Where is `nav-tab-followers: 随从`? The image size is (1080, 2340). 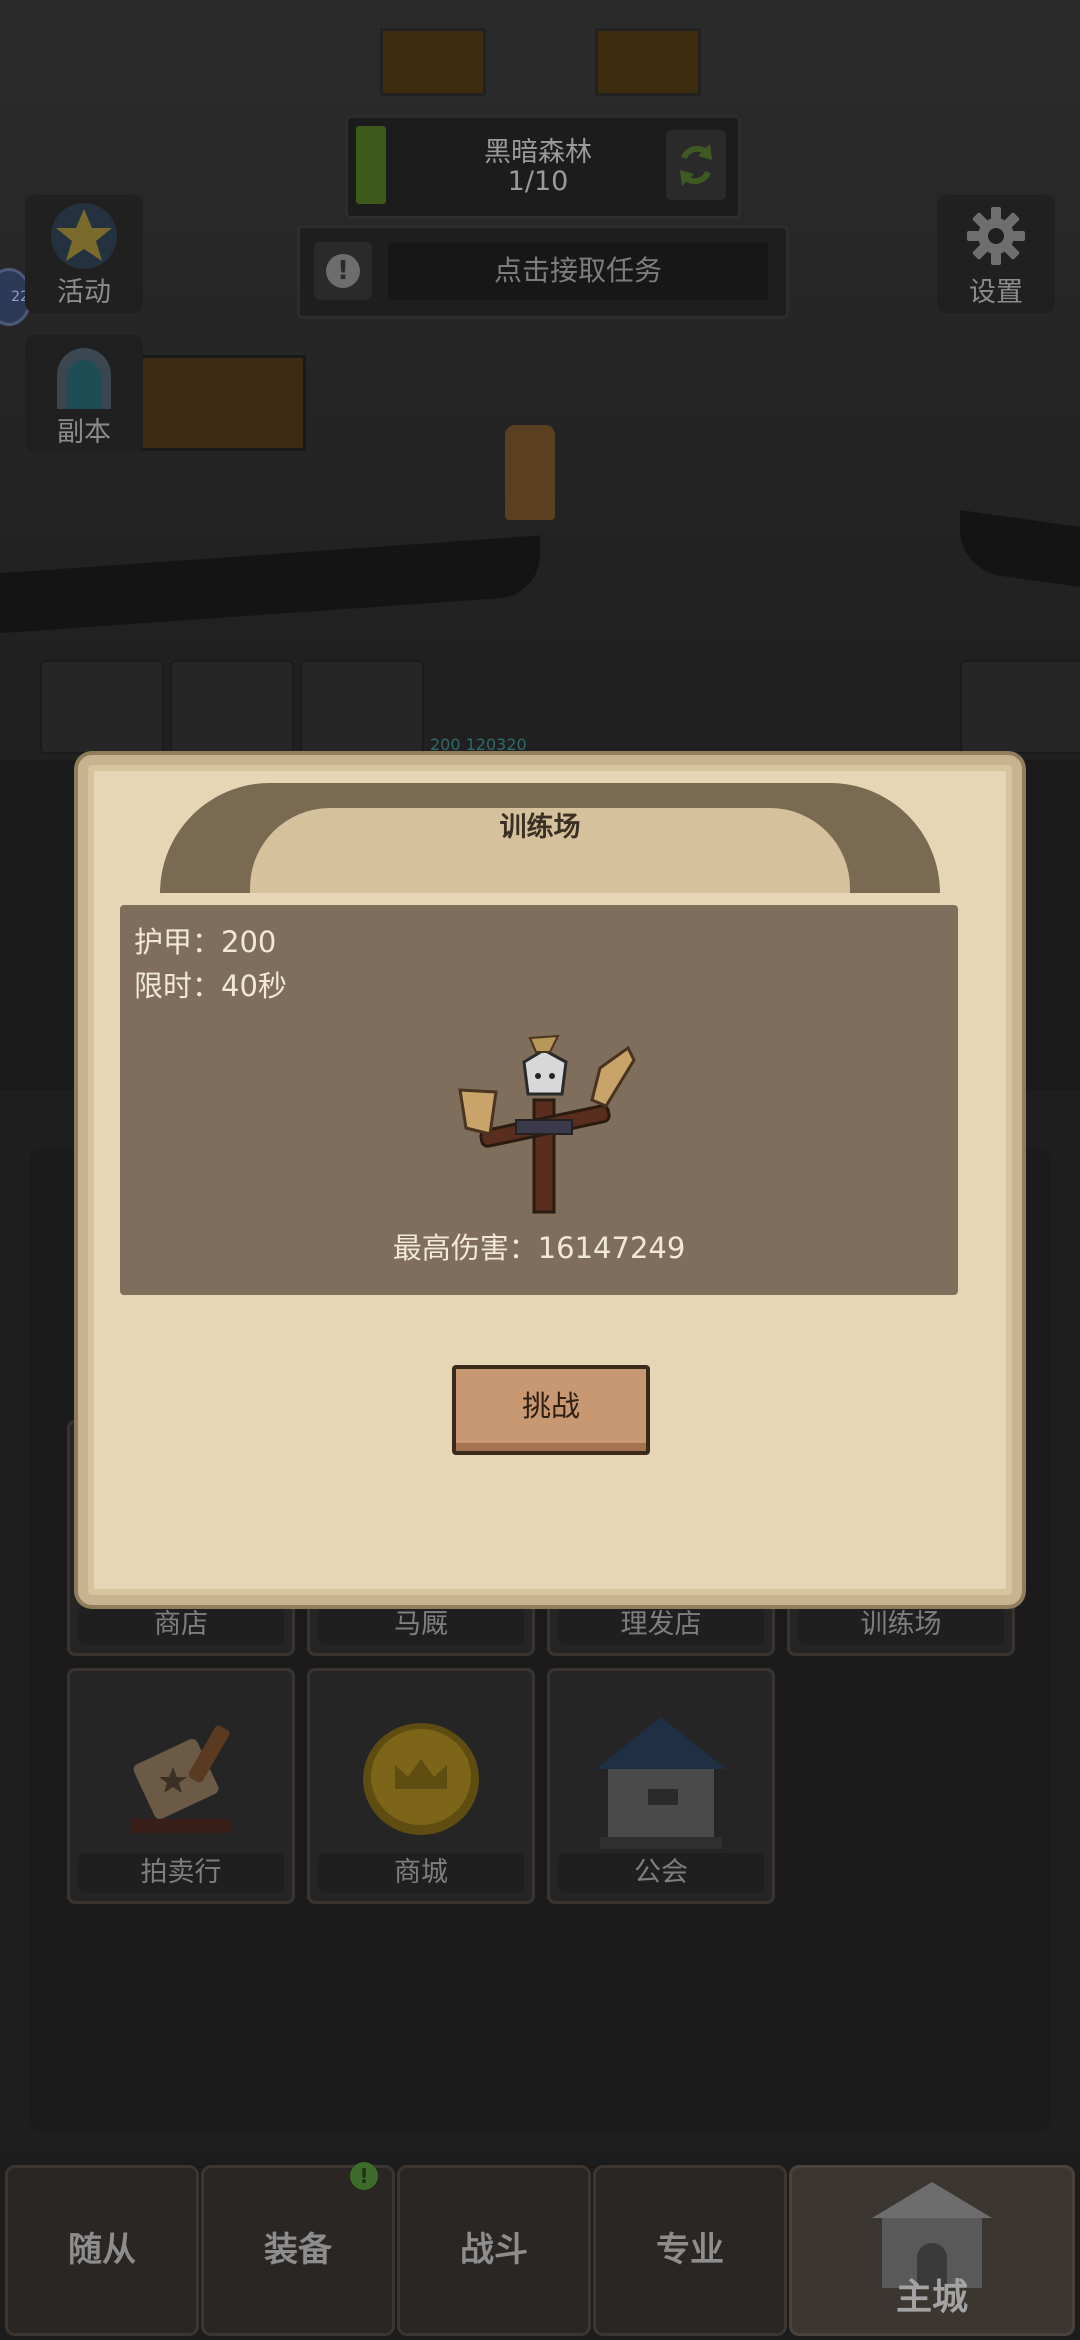
nav-tab-followers: 随从 is located at coordinates (102, 2250).